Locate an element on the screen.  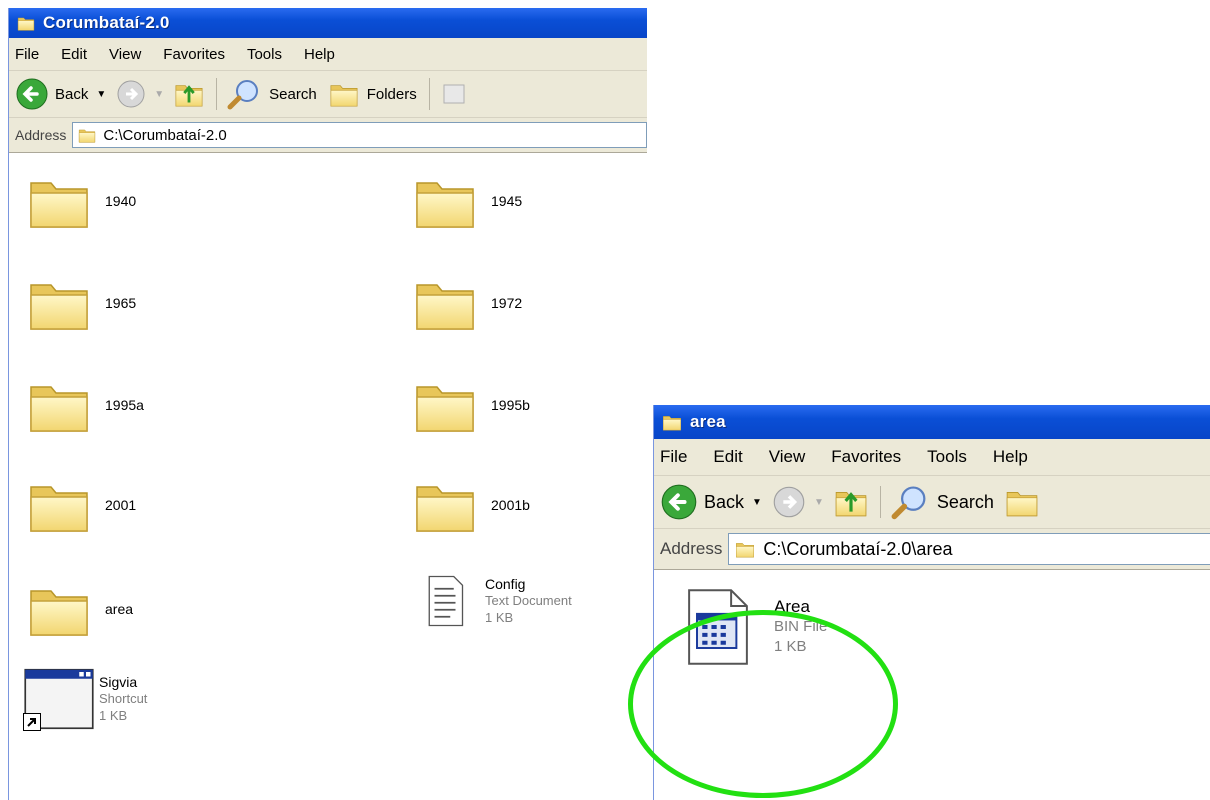
folder-item-1945: 1945 is located at coordinates (466, 201).